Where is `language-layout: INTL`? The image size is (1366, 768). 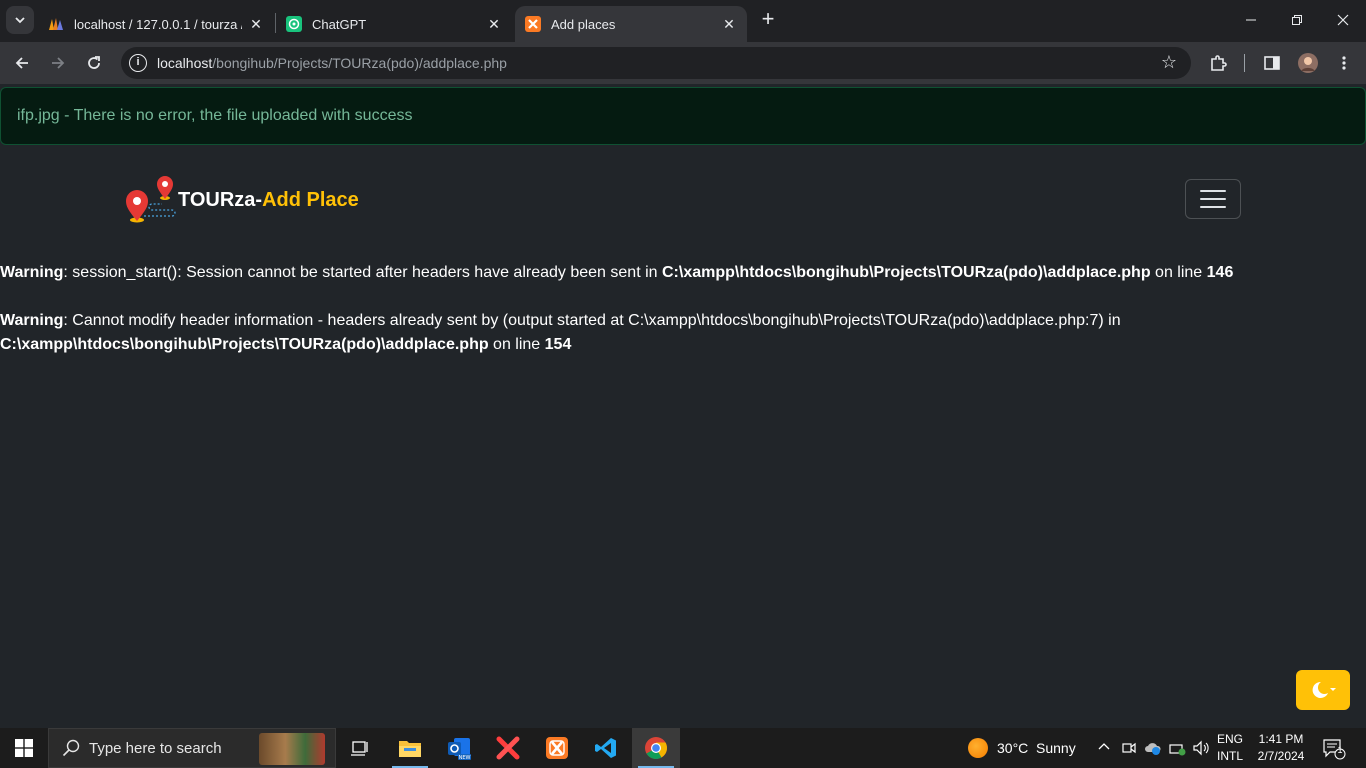
language-layout: INTL is located at coordinates (1229, 756).